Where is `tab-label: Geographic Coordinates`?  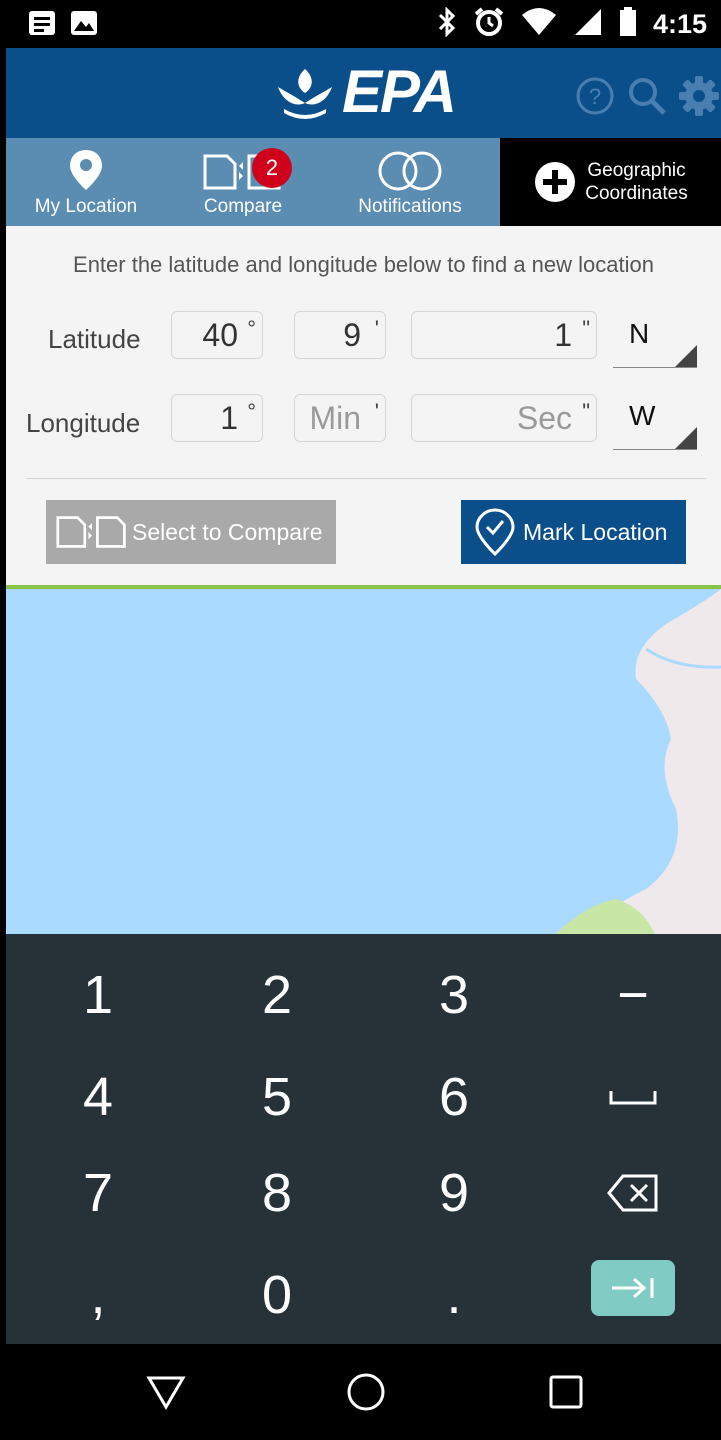
tab-label: Geographic Coordinates is located at coordinates (636, 182).